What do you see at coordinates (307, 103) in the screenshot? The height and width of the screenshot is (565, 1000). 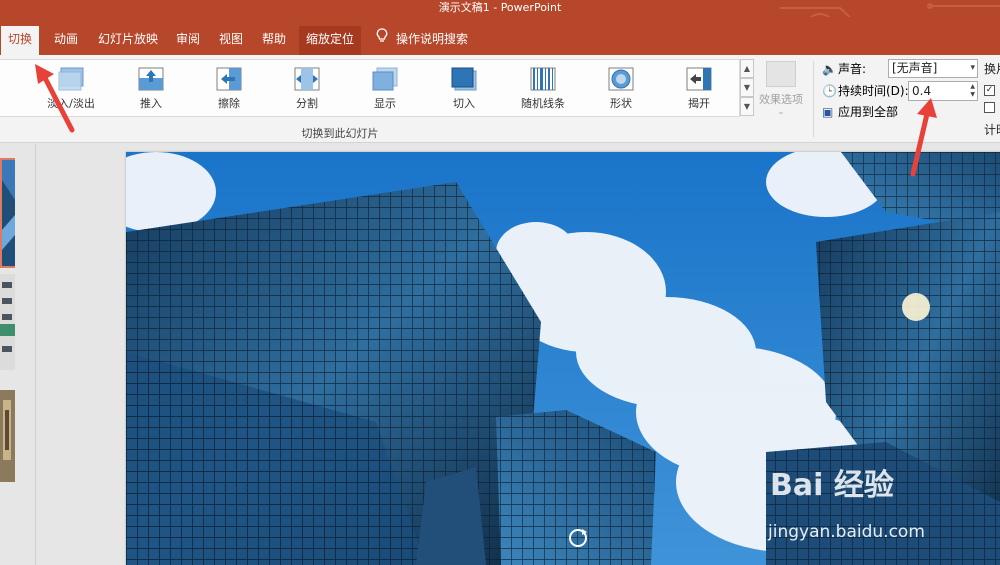 I see `gallery-item-label: 分割` at bounding box center [307, 103].